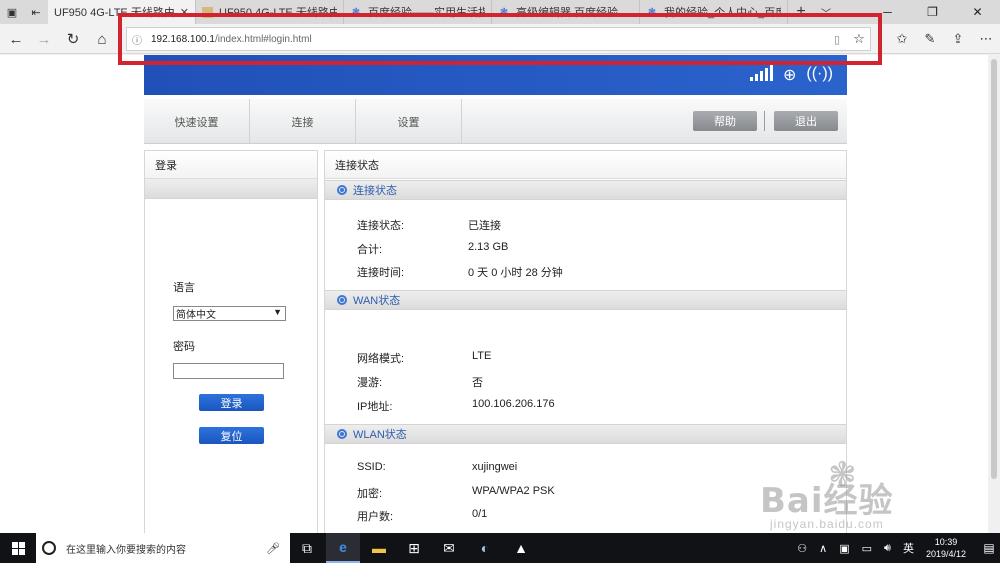  What do you see at coordinates (930, 39) in the screenshot?
I see `pen-icon: ✎` at bounding box center [930, 39].